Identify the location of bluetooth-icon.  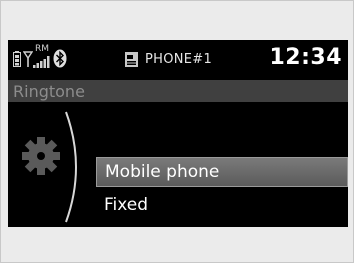
(60, 58).